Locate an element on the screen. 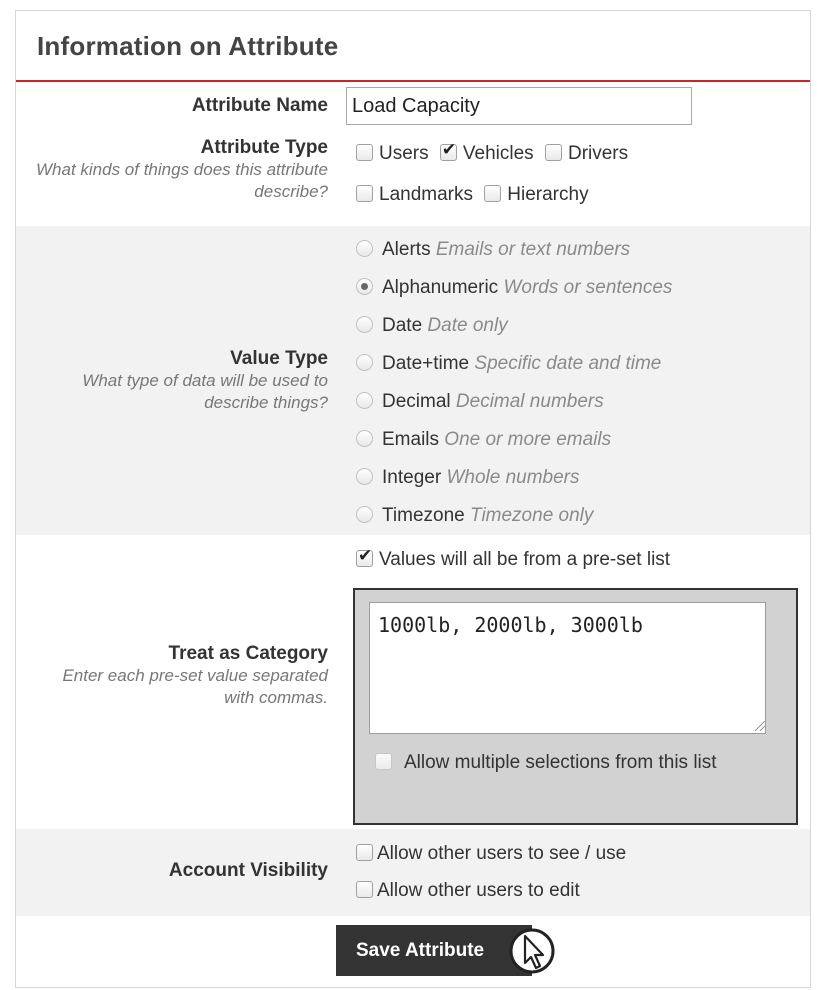 This screenshot has height=990, width=822. alphanumeric-radio is located at coordinates (364, 286).